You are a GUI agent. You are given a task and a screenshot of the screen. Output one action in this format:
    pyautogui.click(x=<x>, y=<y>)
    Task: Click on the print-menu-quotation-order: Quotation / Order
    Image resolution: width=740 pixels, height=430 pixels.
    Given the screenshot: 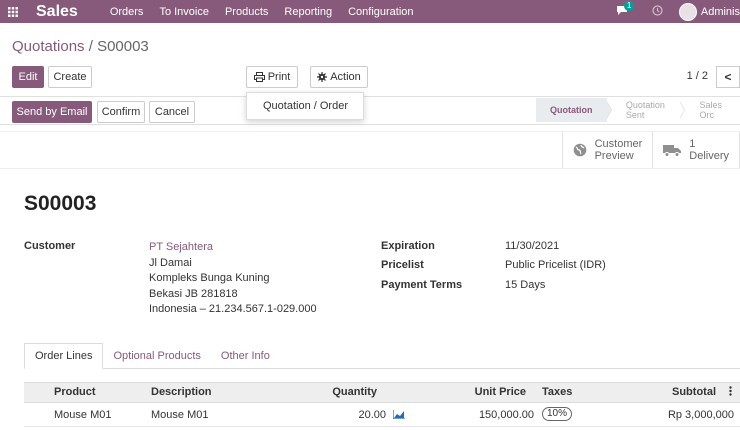 What is the action you would take?
    pyautogui.click(x=305, y=106)
    